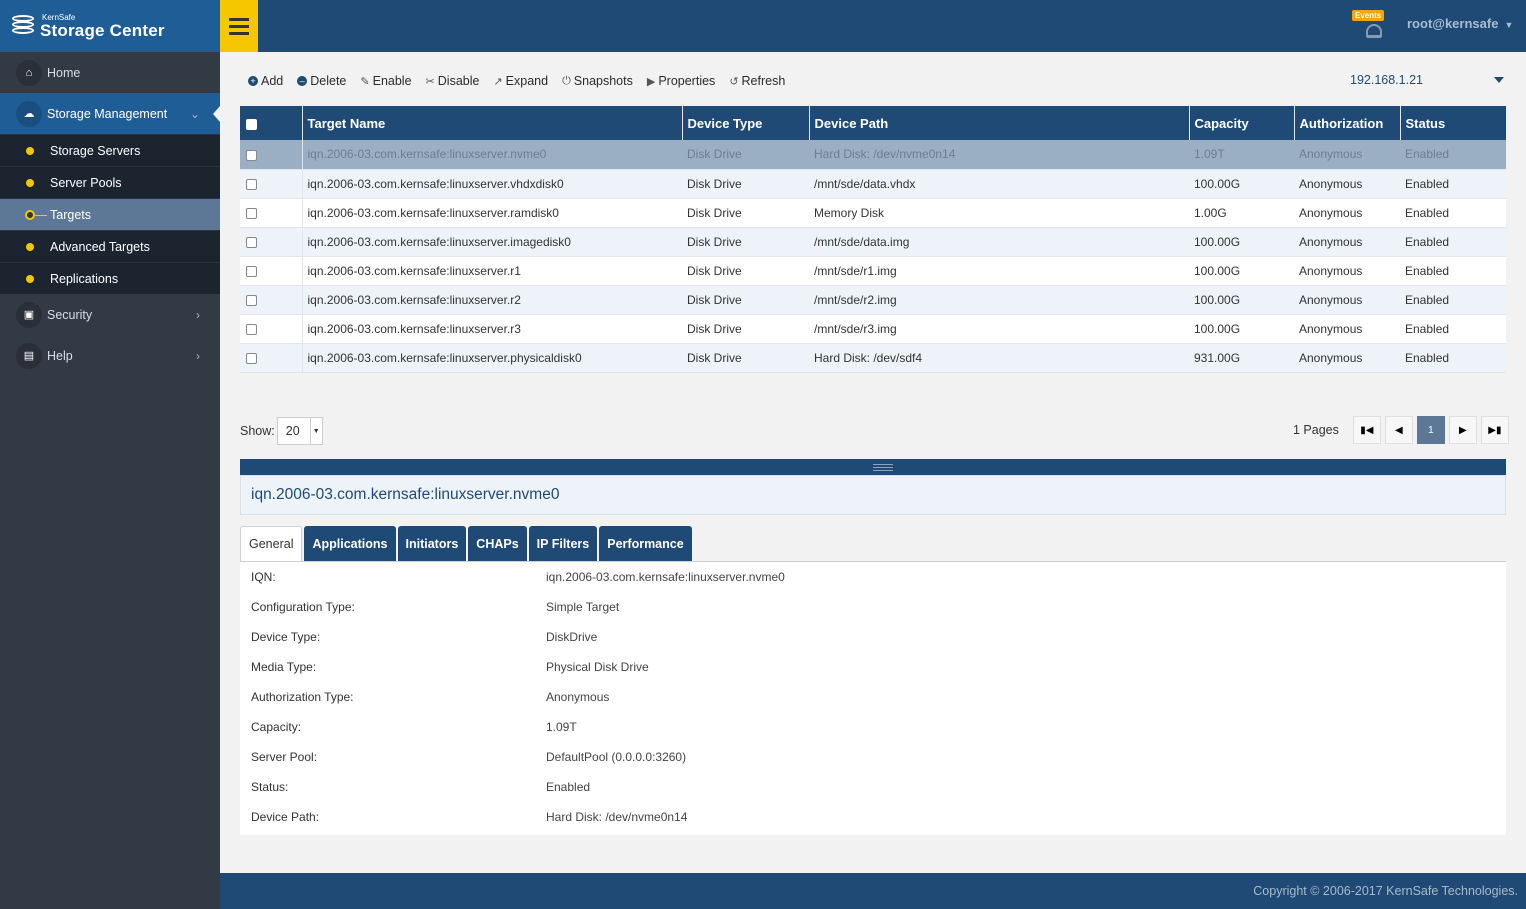  What do you see at coordinates (110, 150) in the screenshot?
I see `sidebar-item-storage-servers: Storage Servers` at bounding box center [110, 150].